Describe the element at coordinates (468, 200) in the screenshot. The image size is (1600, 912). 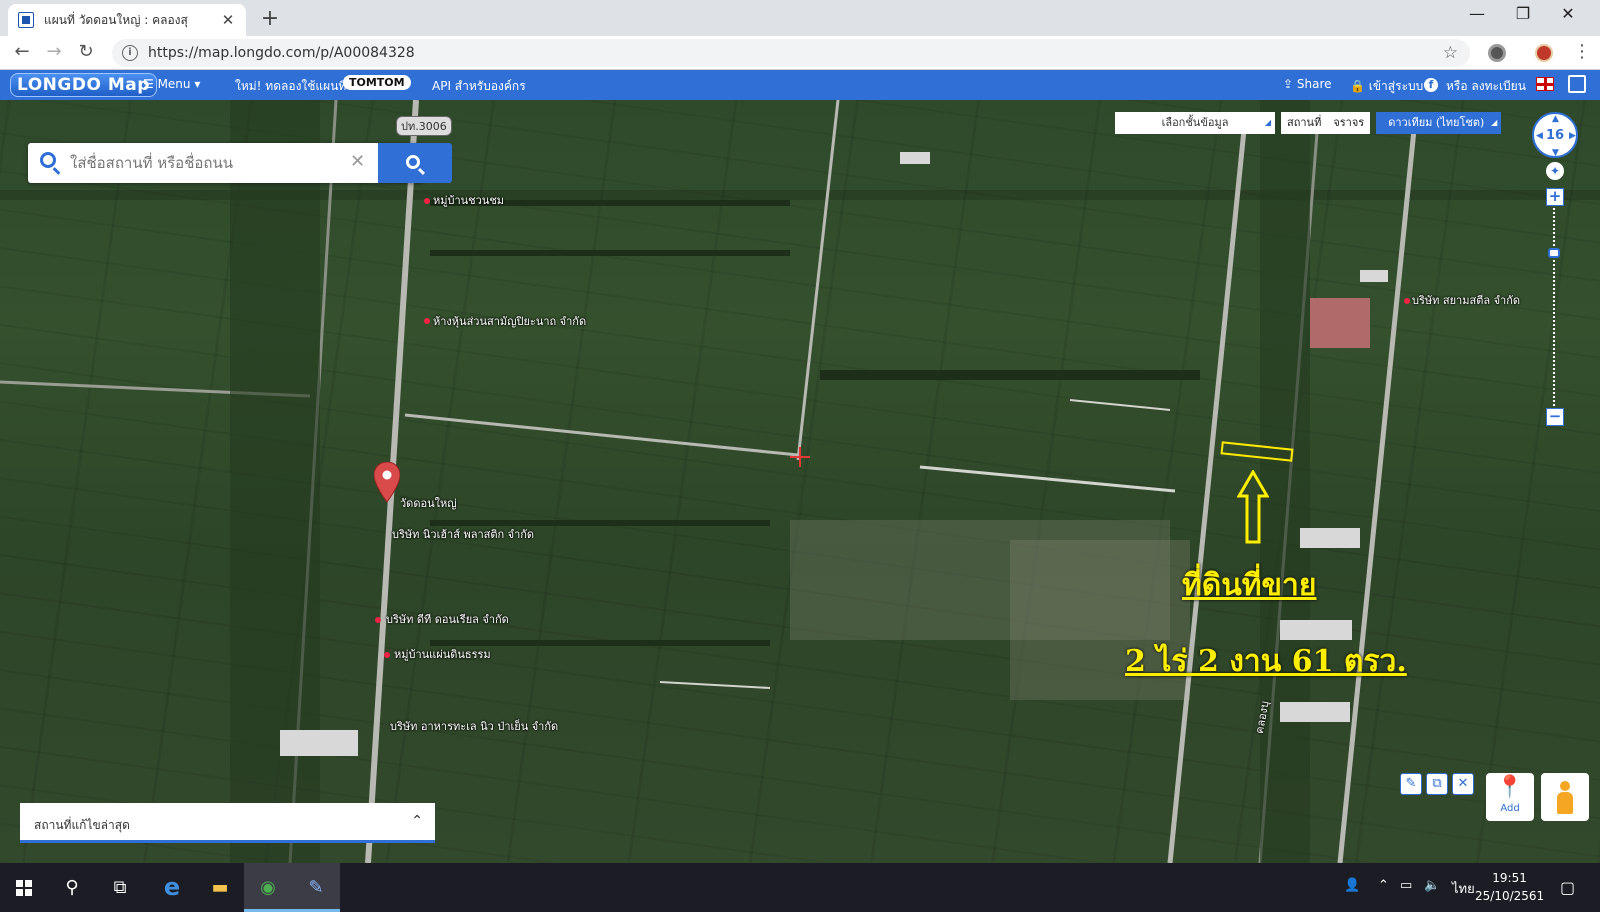
I see `place-label-village-1: หมู่บ้านชวนชม` at that location.